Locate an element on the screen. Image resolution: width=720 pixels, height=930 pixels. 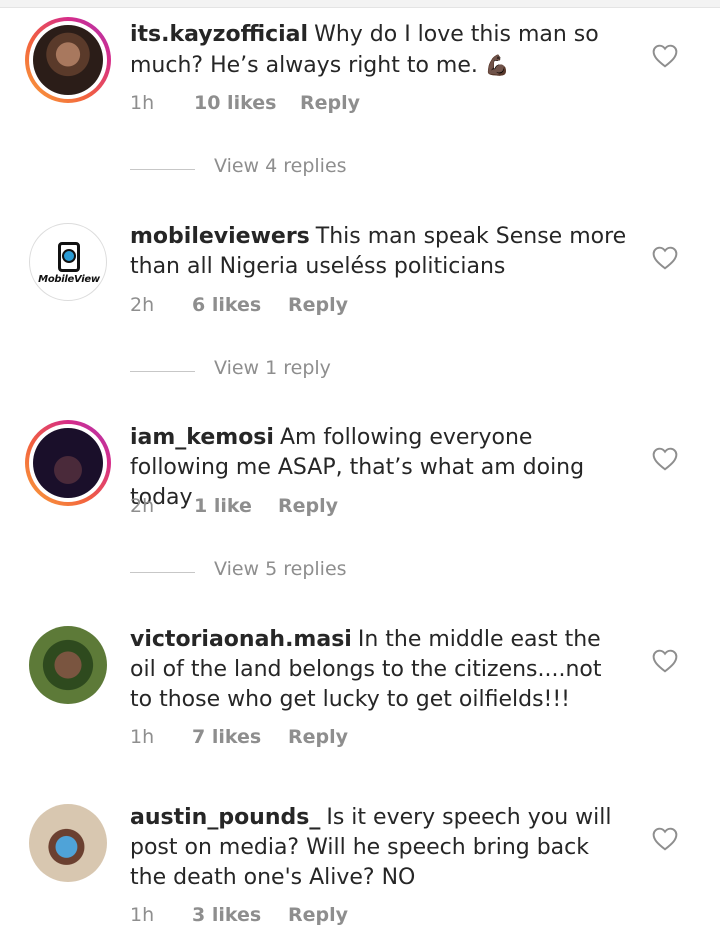
comment-username: victoriaonah.masi is located at coordinates (241, 639).